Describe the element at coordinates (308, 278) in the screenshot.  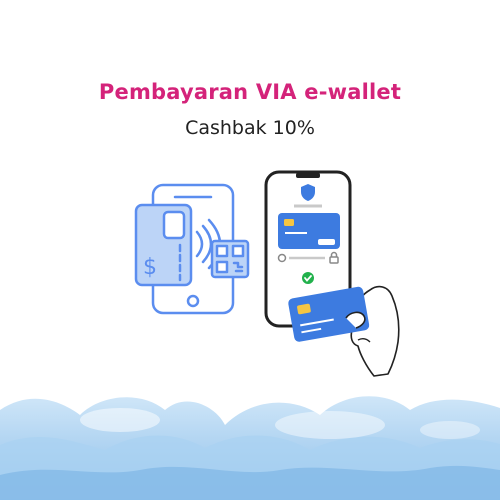
I see `checkmark-icon` at that location.